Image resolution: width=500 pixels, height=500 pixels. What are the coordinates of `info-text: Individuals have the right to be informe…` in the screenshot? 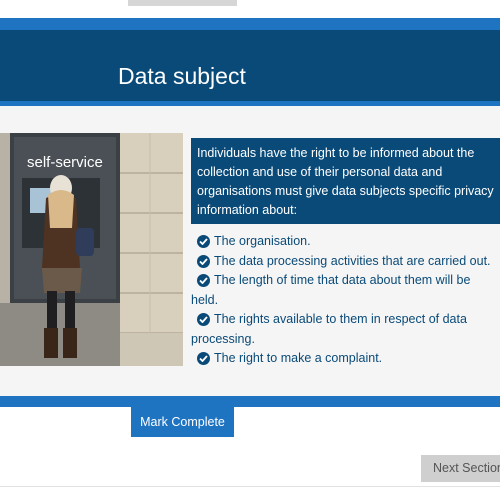 It's located at (345, 181).